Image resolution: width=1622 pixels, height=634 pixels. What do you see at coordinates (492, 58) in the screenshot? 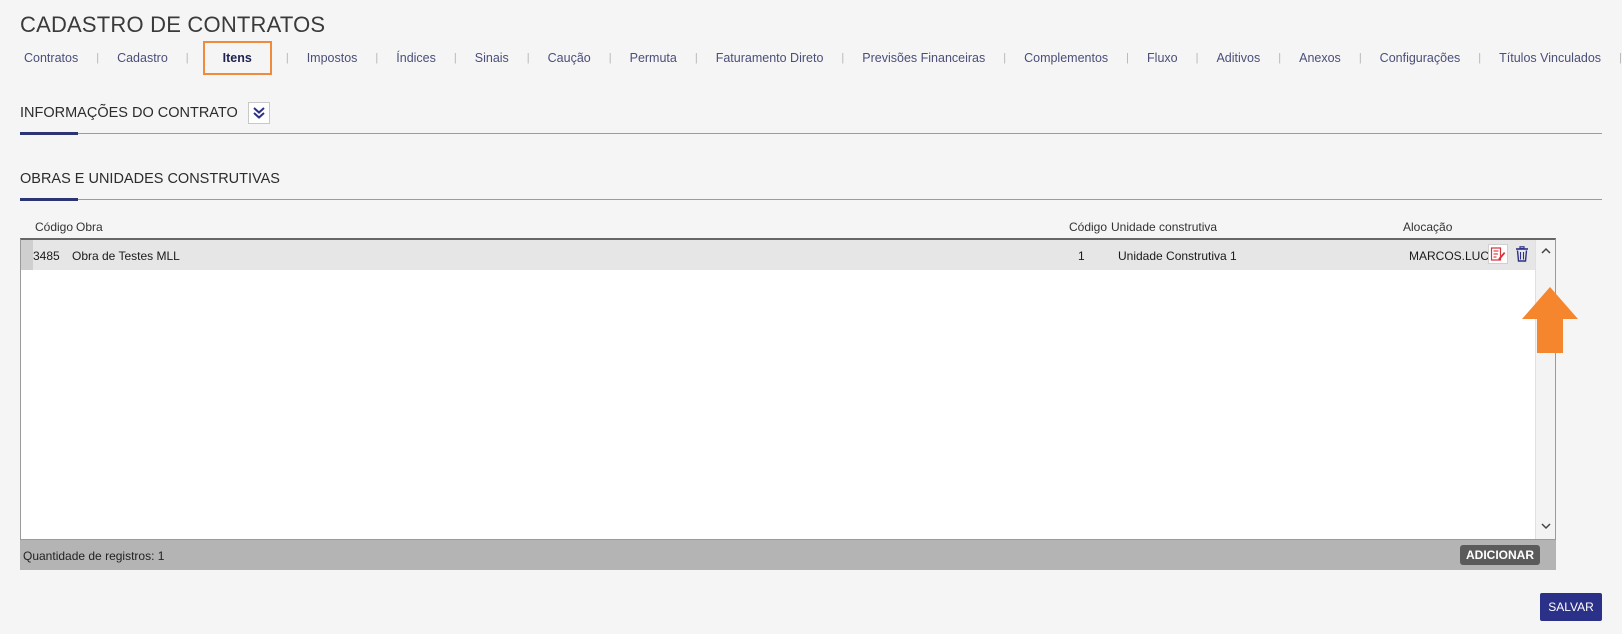
I see `tab-sinais: Sinais` at bounding box center [492, 58].